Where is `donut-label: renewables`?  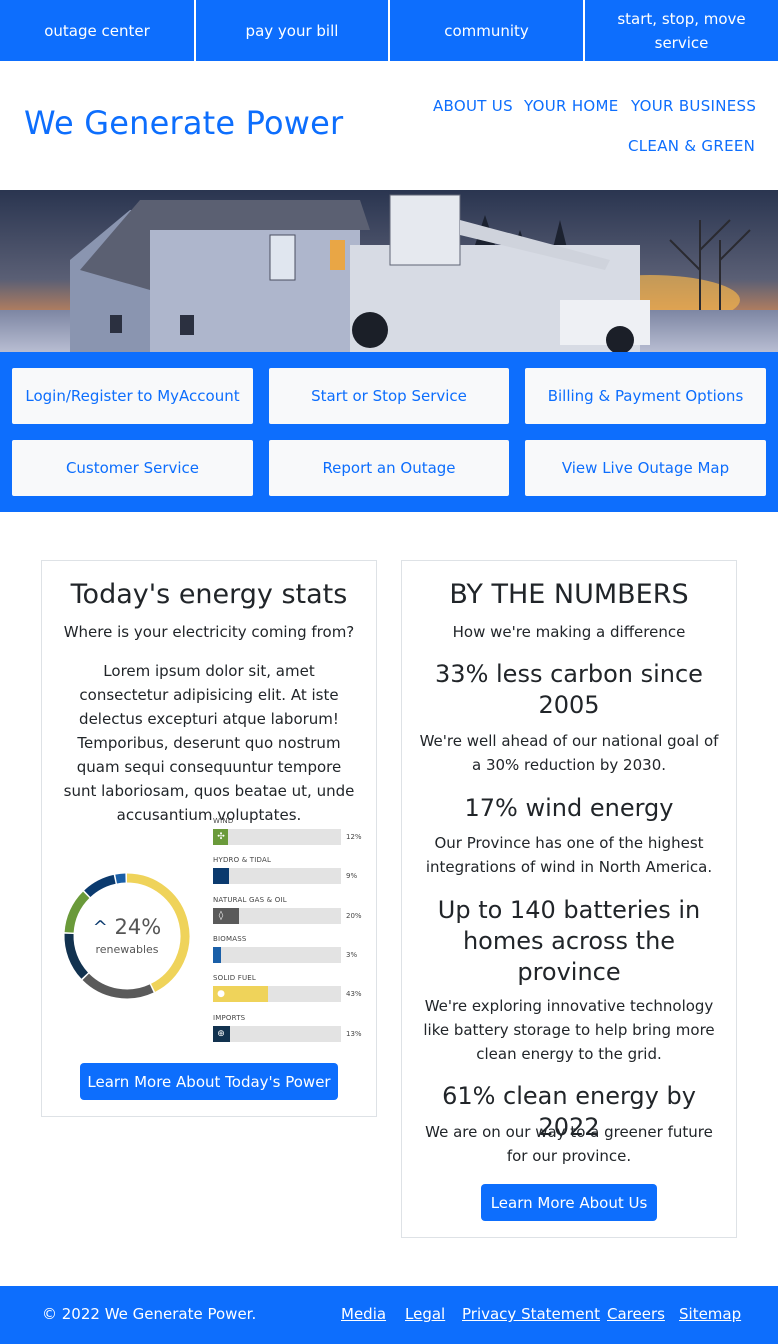
donut-label: renewables is located at coordinates (127, 949).